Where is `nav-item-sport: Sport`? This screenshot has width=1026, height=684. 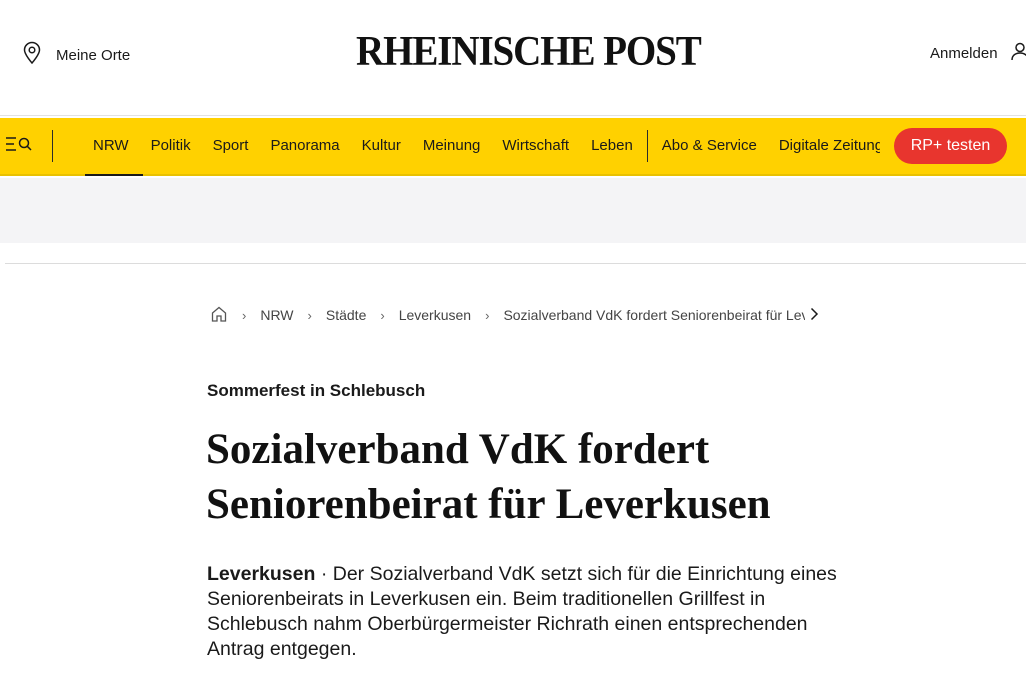
nav-item-sport: Sport is located at coordinates (231, 146).